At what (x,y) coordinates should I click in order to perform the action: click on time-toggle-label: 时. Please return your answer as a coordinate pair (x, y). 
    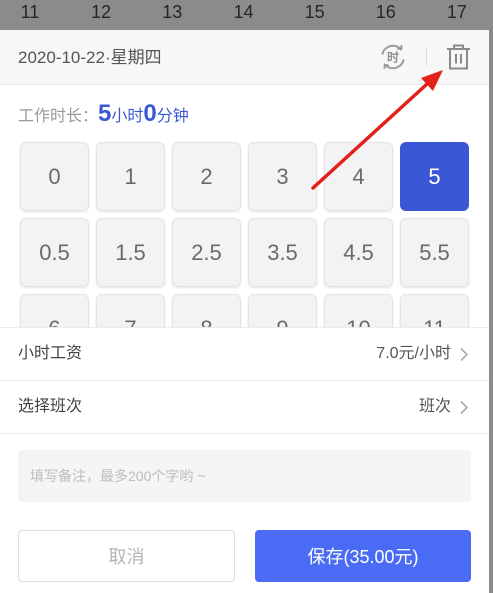
    Looking at the image, I should click on (393, 57).